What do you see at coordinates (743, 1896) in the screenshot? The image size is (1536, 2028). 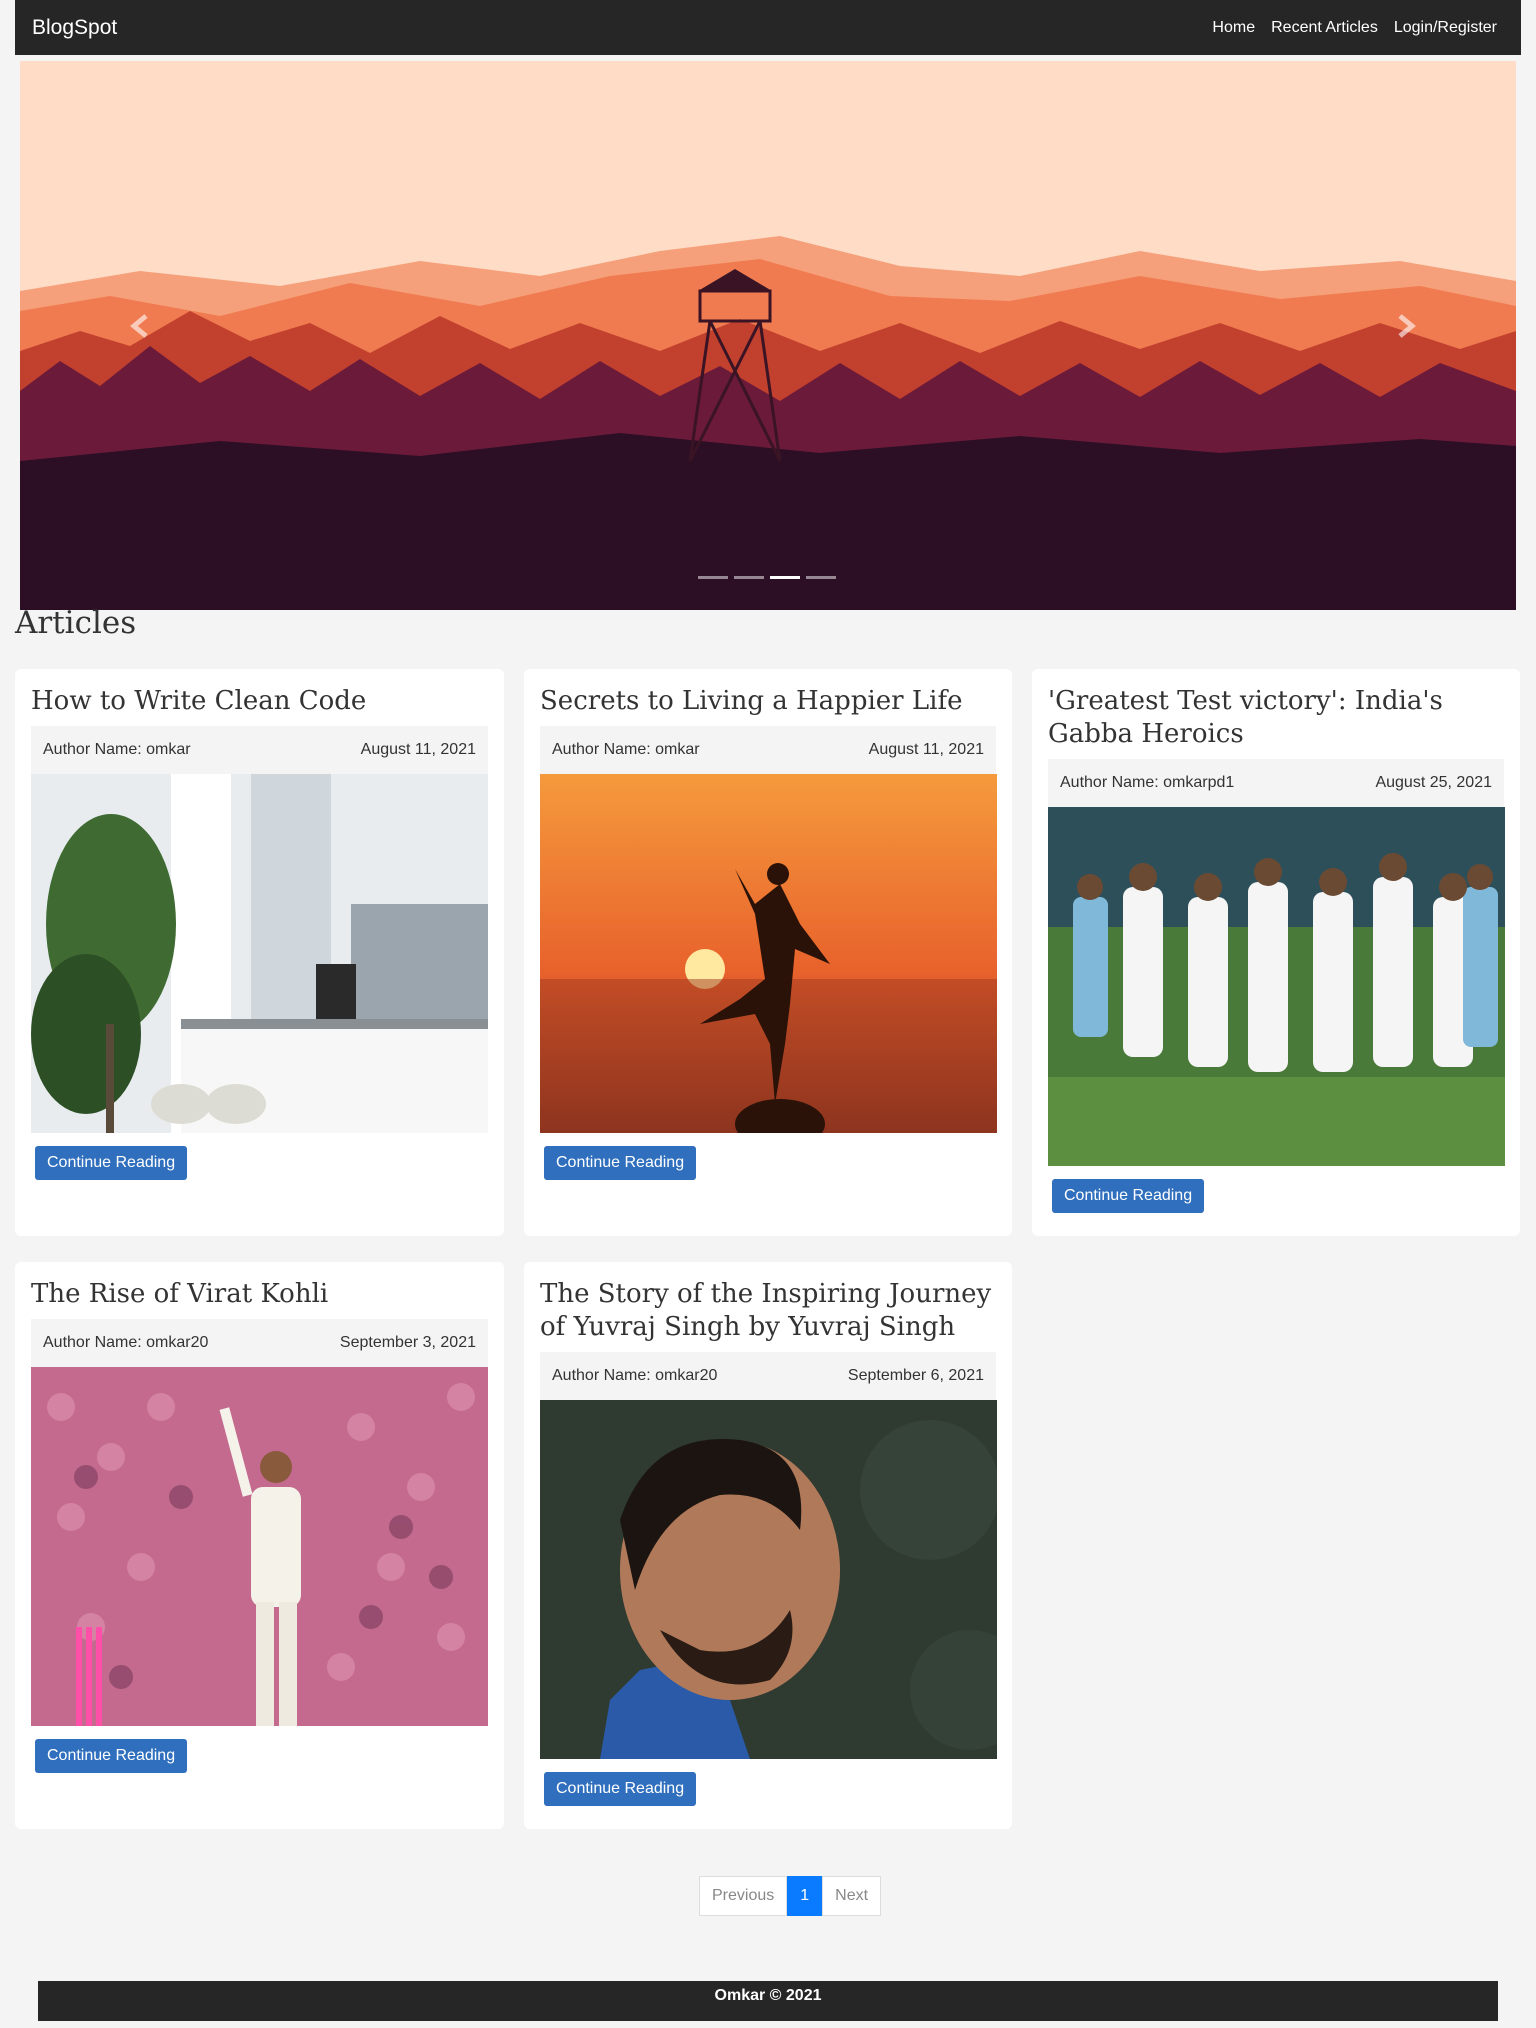 I see `pagination-previous: Previous` at bounding box center [743, 1896].